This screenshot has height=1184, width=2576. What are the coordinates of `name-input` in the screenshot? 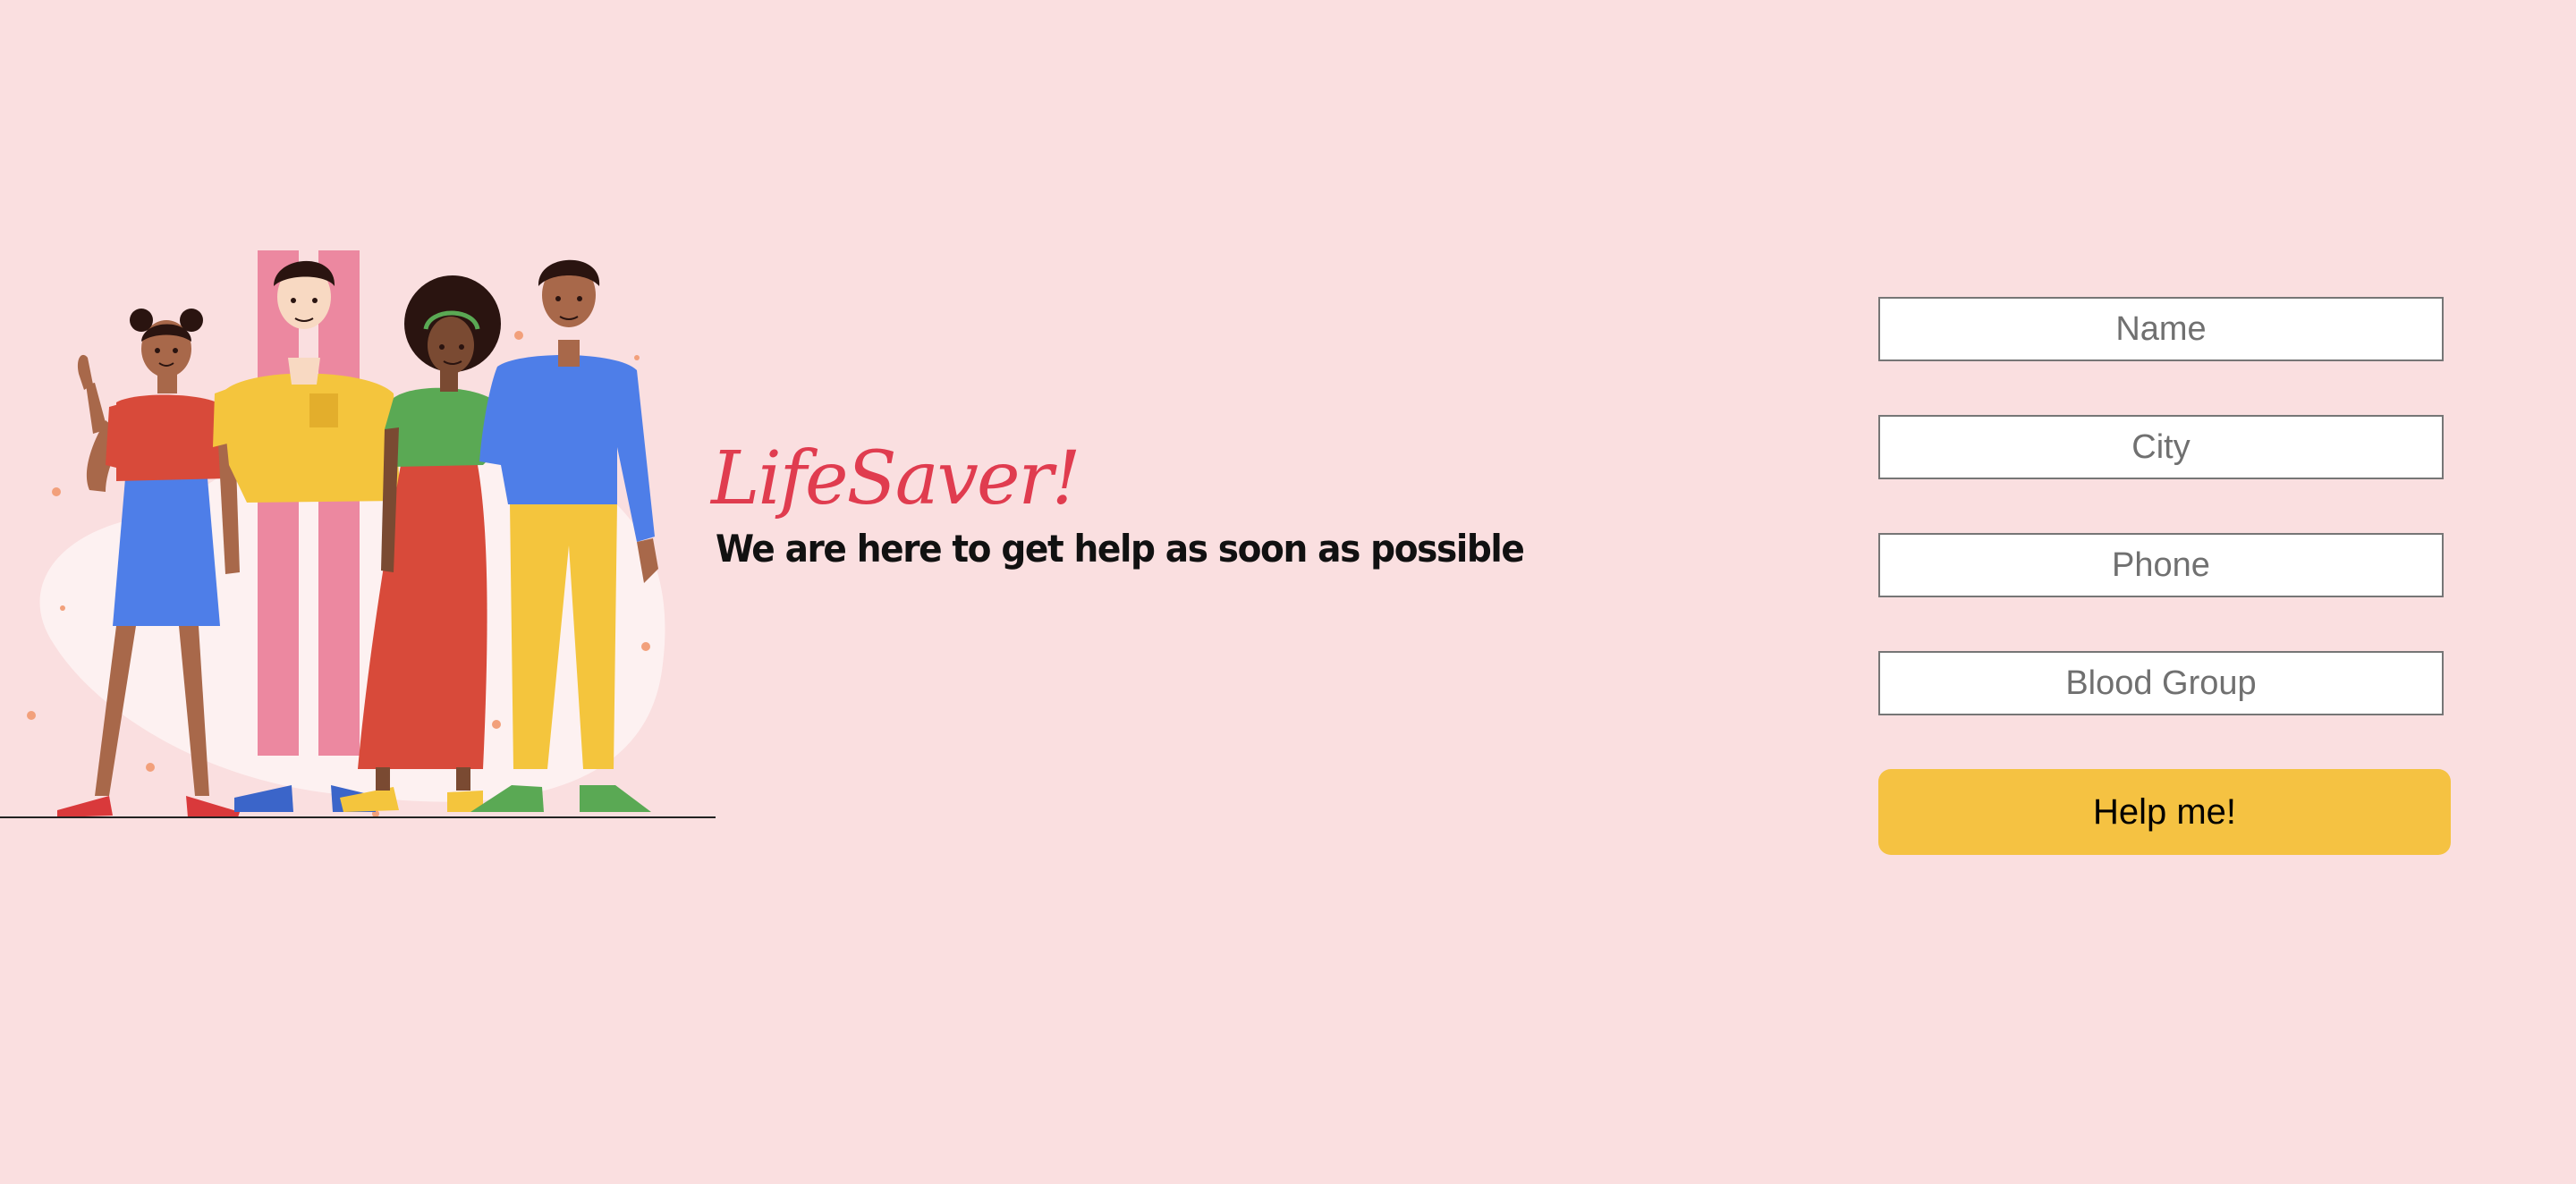 It's located at (2161, 329).